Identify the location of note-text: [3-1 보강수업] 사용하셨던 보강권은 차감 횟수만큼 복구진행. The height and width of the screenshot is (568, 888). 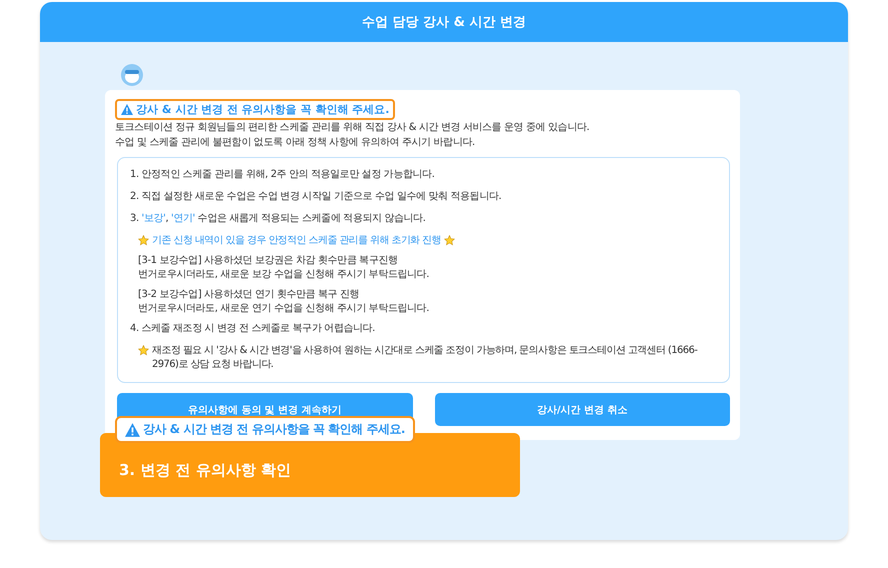
(268, 261).